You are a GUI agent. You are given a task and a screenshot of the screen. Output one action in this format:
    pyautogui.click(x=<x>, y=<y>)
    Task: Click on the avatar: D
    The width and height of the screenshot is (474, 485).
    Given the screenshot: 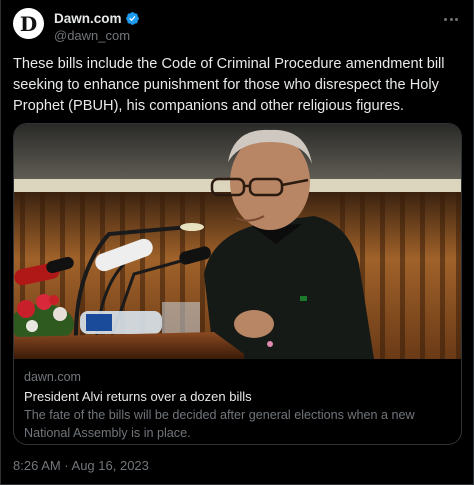 What is the action you would take?
    pyautogui.click(x=28, y=23)
    